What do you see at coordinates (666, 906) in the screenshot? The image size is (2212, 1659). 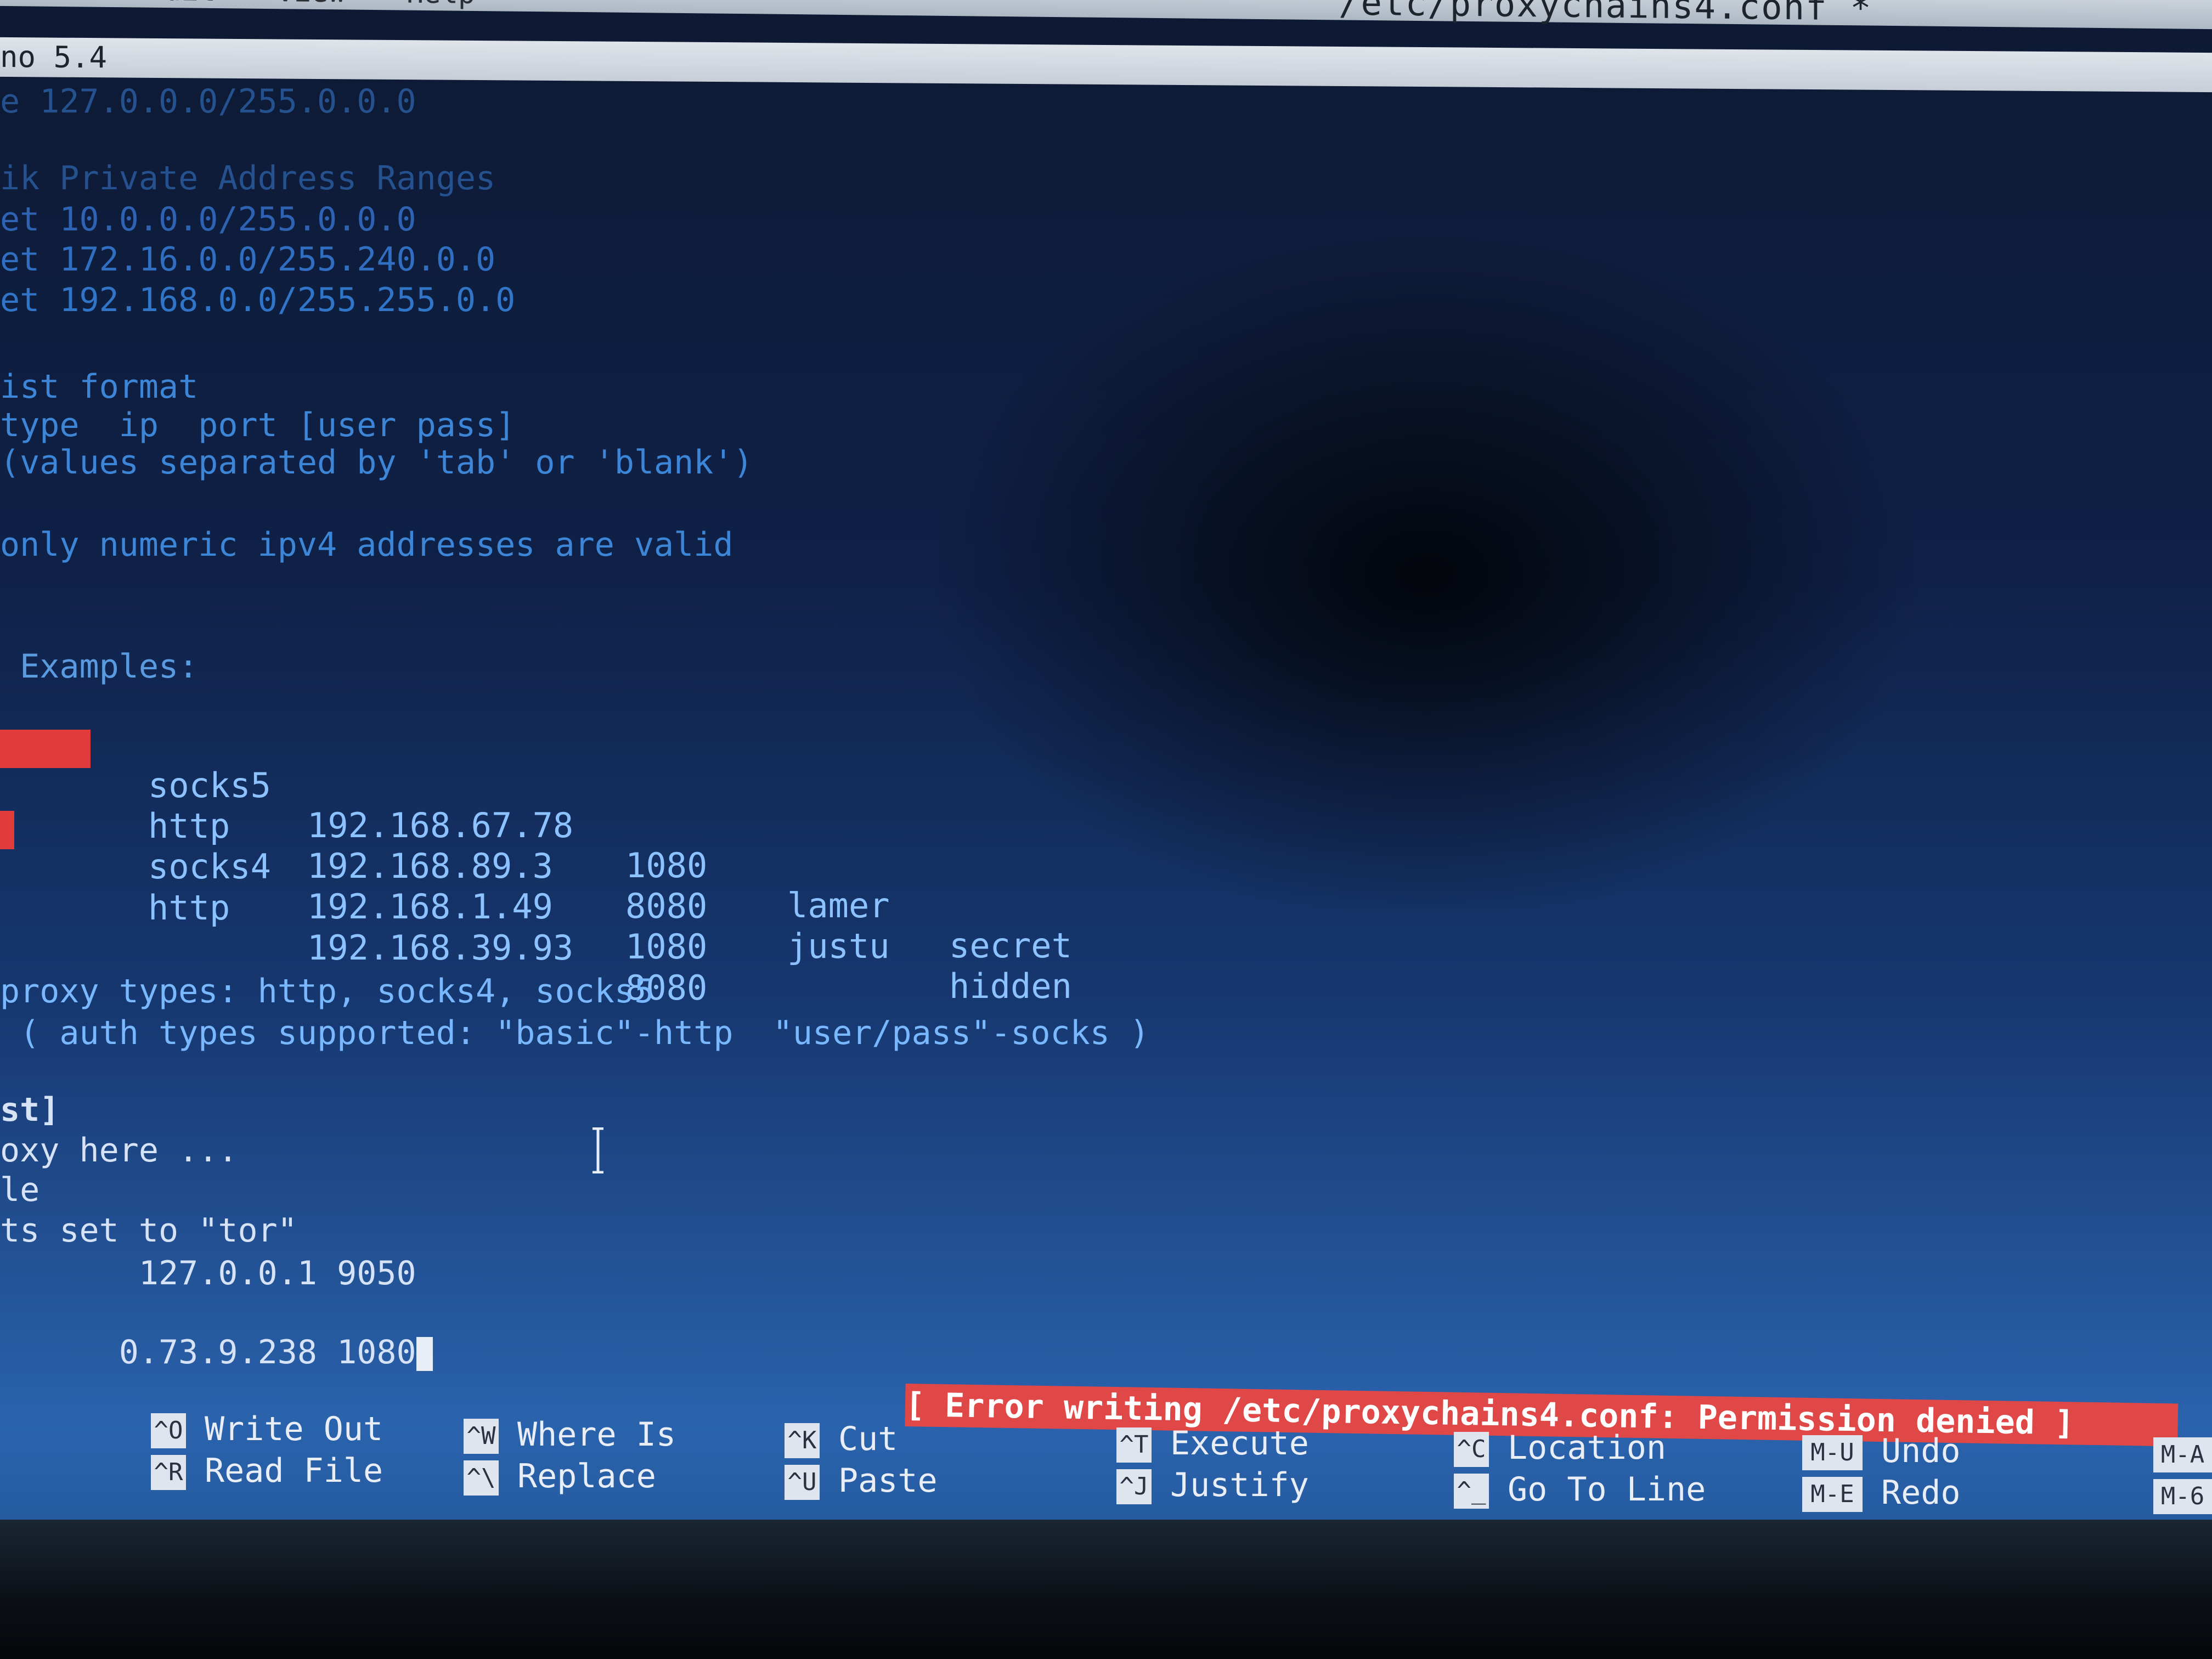 I see `proxy-port: 8080` at bounding box center [666, 906].